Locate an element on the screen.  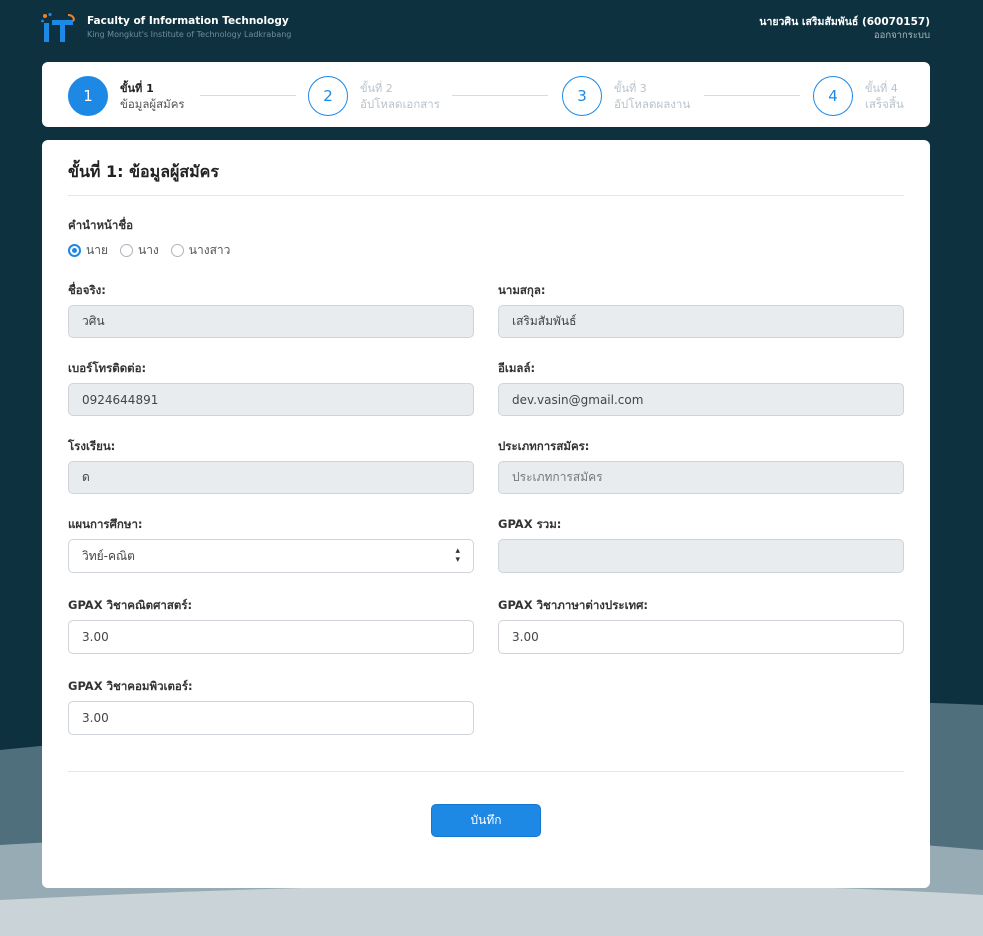
plan-select-value: วิทย์-คณิต is located at coordinates (108, 555).